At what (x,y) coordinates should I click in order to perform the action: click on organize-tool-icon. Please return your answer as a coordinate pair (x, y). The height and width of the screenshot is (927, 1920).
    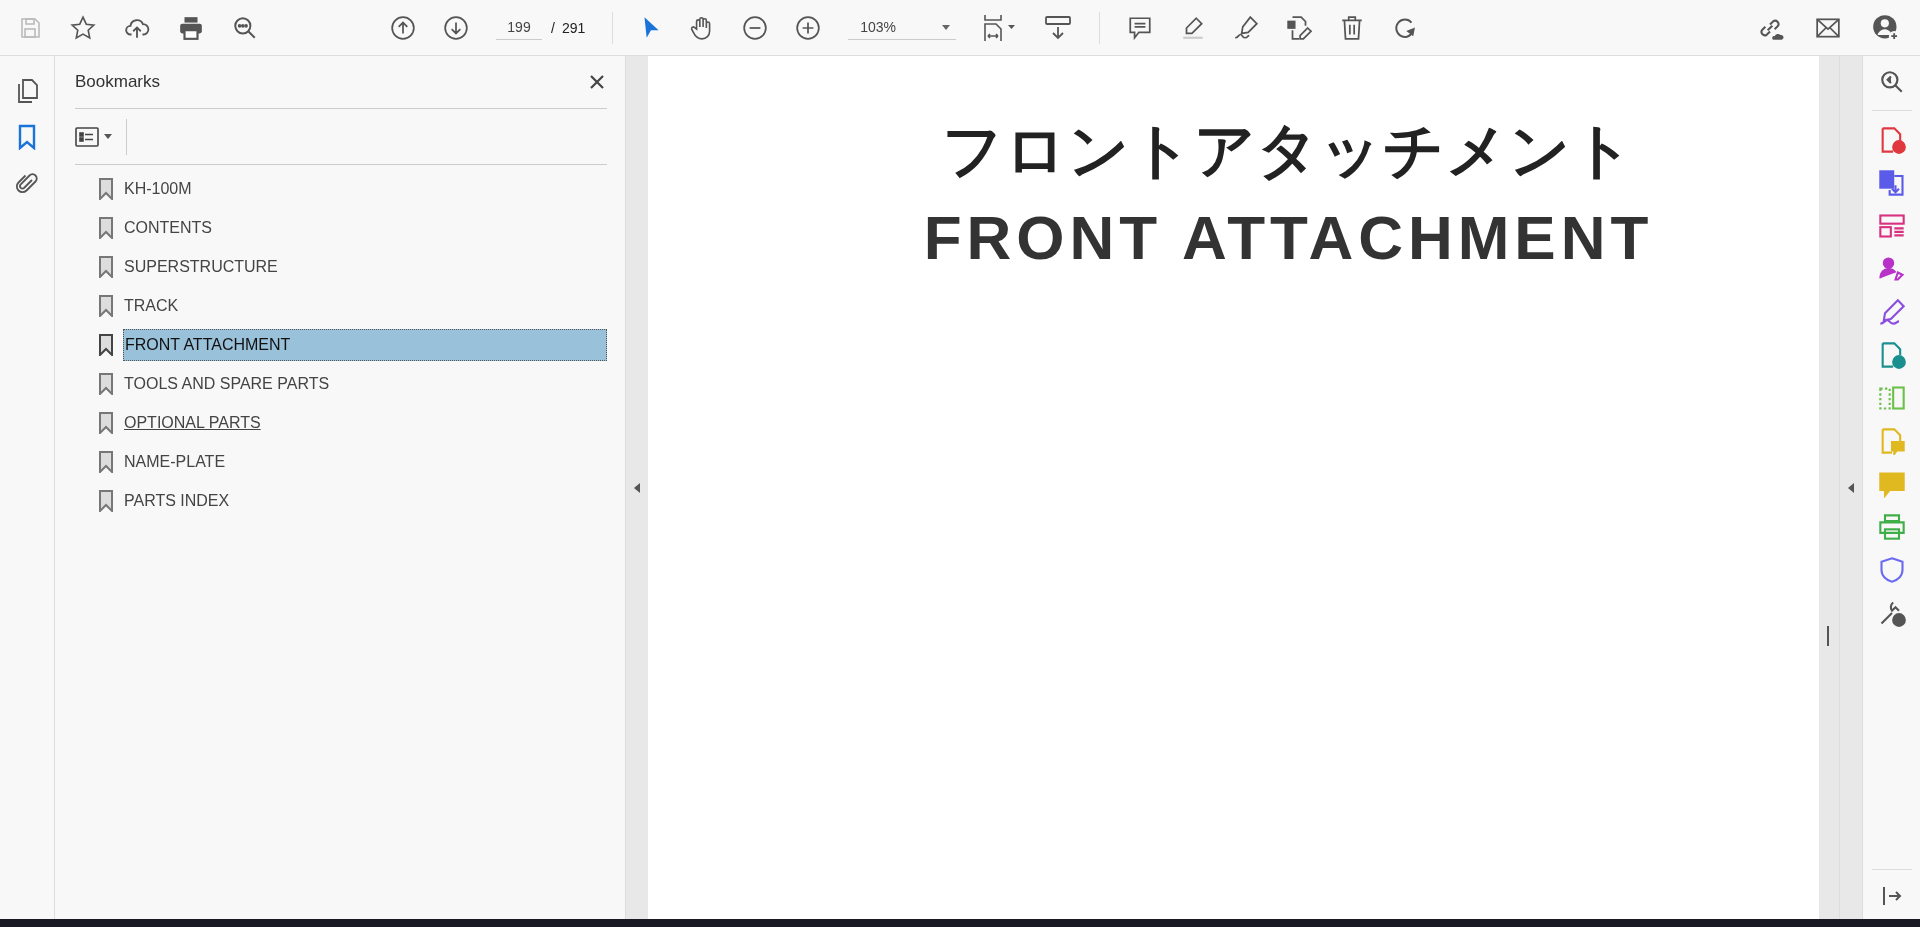
    Looking at the image, I should click on (1891, 226).